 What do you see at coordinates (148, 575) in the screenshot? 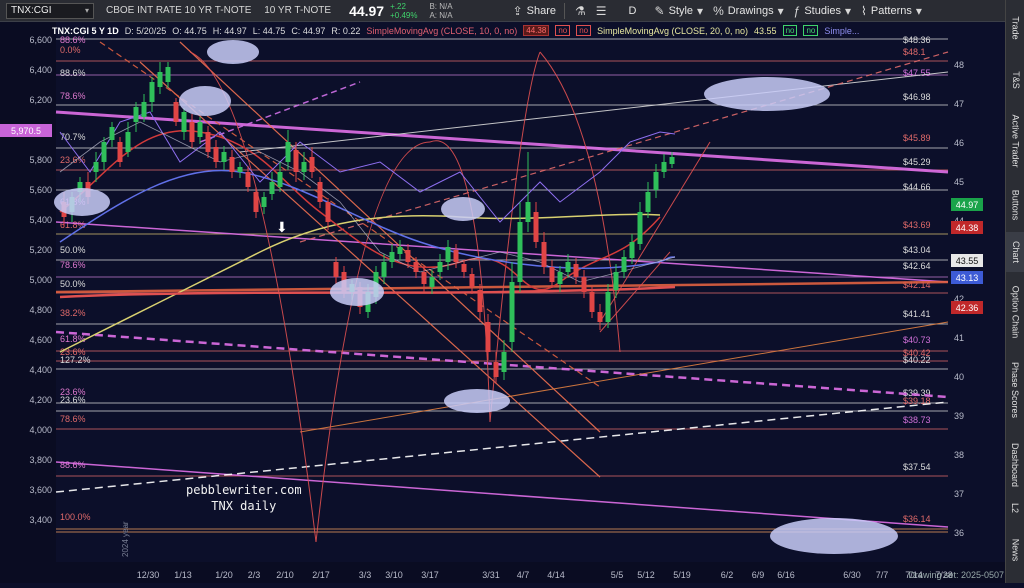
I see `x-axis-tick: 12/30` at bounding box center [148, 575].